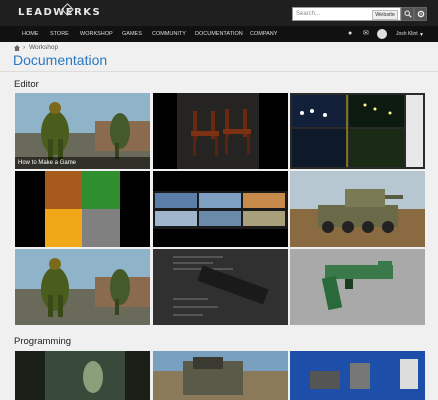 This screenshot has width=438, height=400. What do you see at coordinates (59, 12) in the screenshot?
I see `site-logo: LEADWERKS` at bounding box center [59, 12].